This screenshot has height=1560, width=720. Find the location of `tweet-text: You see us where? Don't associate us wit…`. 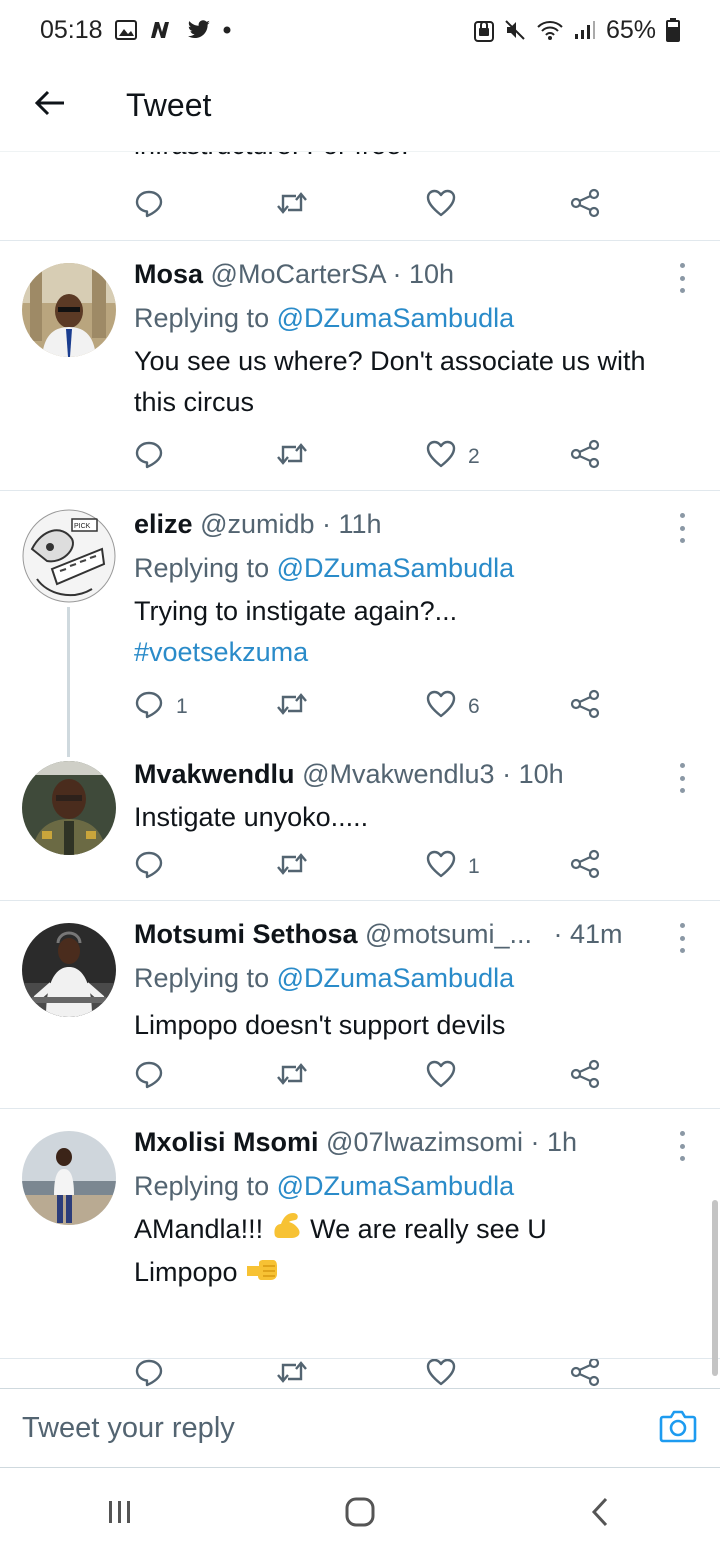

tweet-text: You see us where? Don't associate us wit… is located at coordinates (390, 381).